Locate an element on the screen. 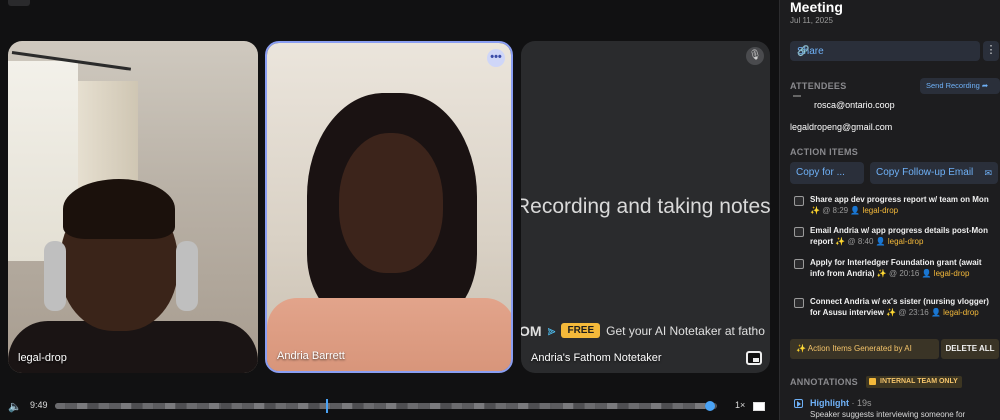  recording-status-text: Recording and taking notes is located at coordinates (645, 206).